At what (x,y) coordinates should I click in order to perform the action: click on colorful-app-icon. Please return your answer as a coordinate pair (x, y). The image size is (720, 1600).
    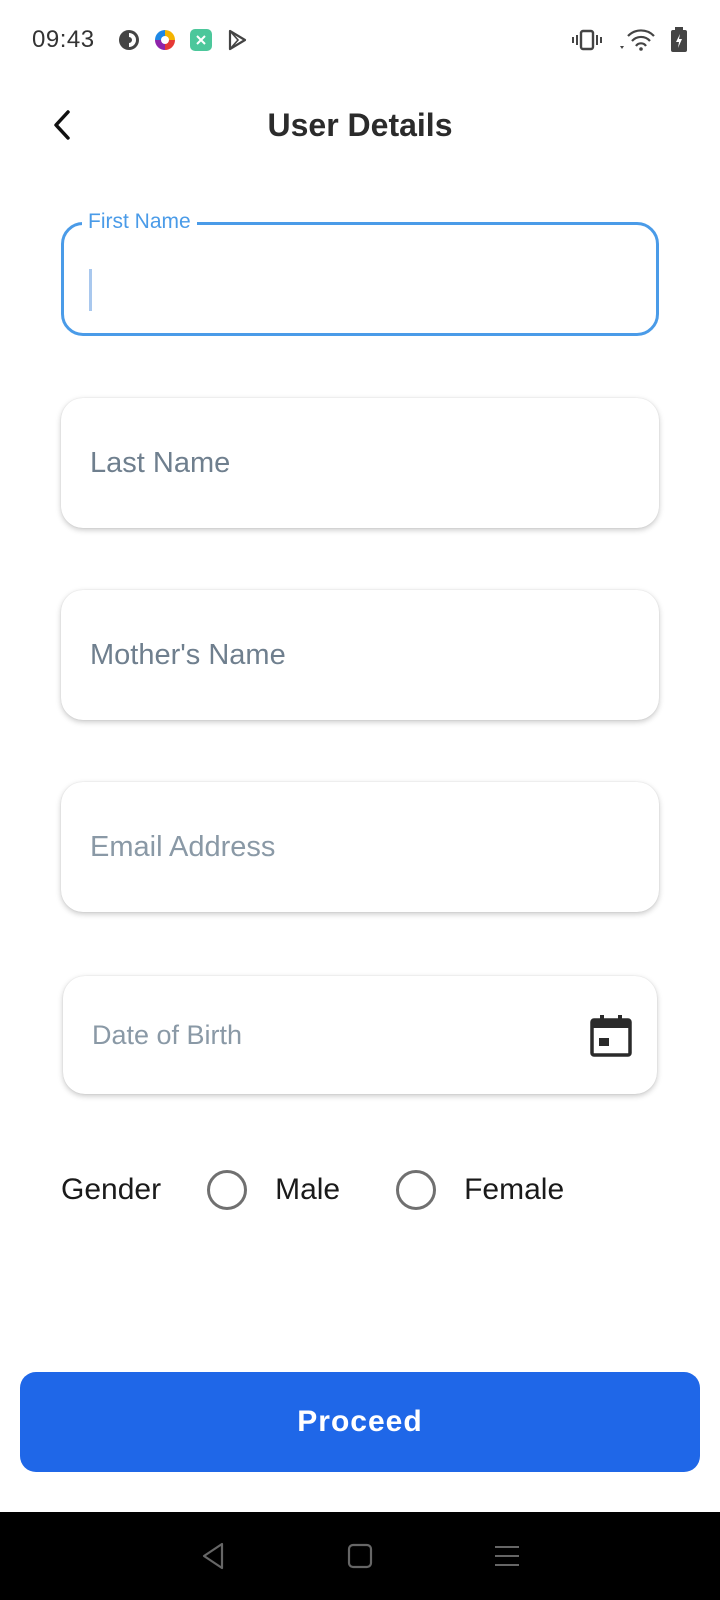
    Looking at the image, I should click on (164, 40).